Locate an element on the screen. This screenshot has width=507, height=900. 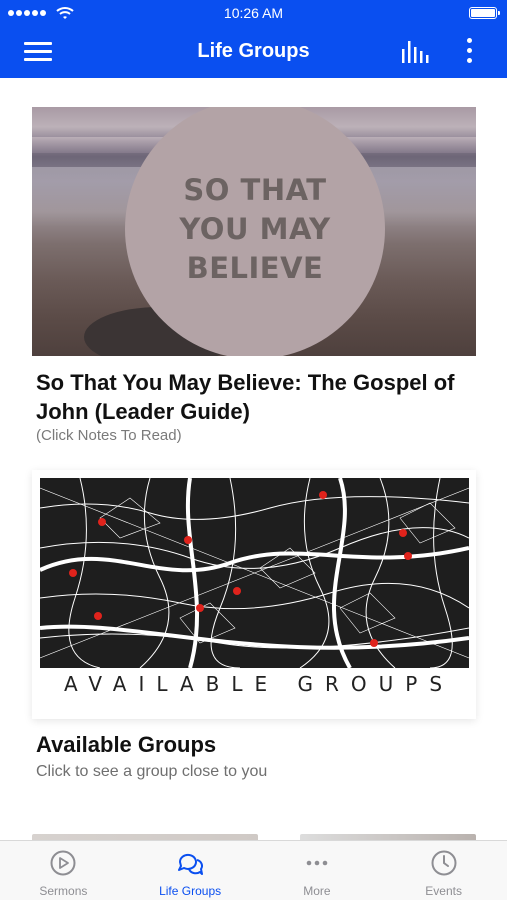
chat-bubbles-icon is located at coordinates (191, 864).